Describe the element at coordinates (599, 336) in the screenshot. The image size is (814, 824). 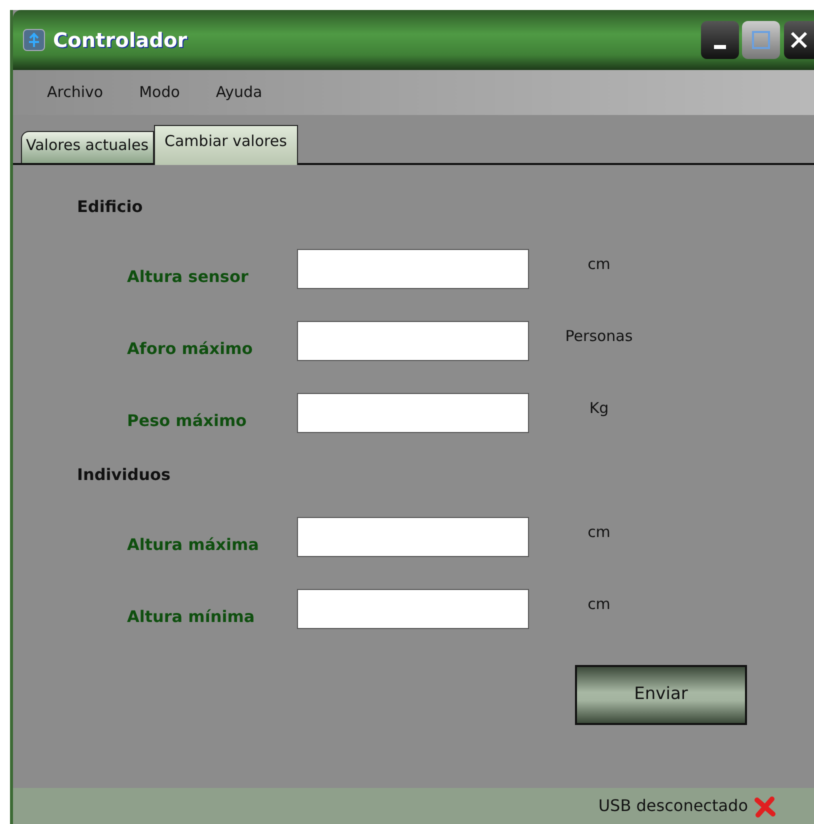
I see `unit-label: Personas` at that location.